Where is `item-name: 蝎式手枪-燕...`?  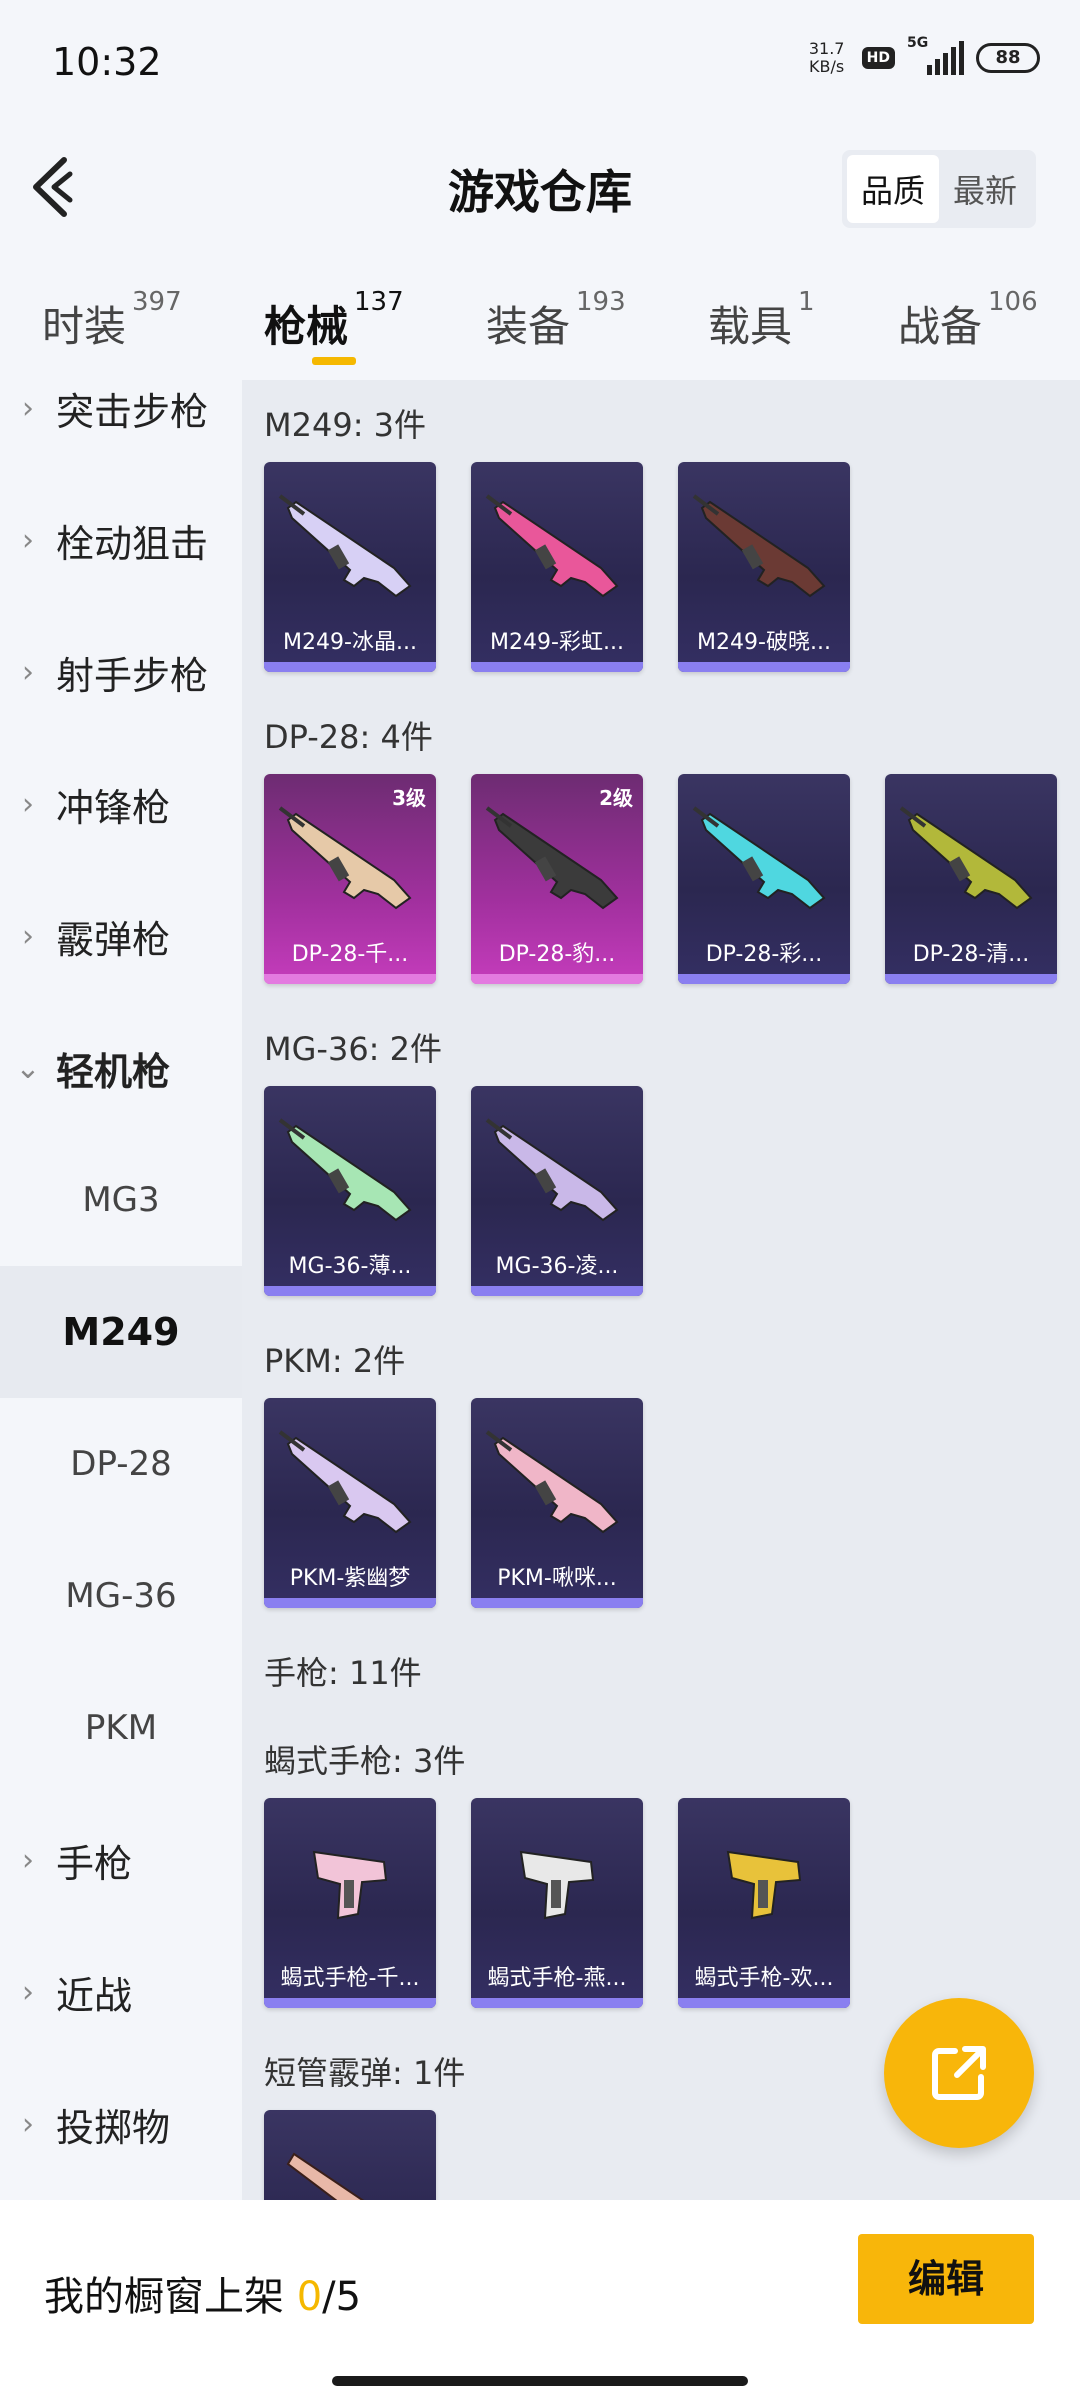
item-name: 蝎式手枪-燕... is located at coordinates (557, 1978).